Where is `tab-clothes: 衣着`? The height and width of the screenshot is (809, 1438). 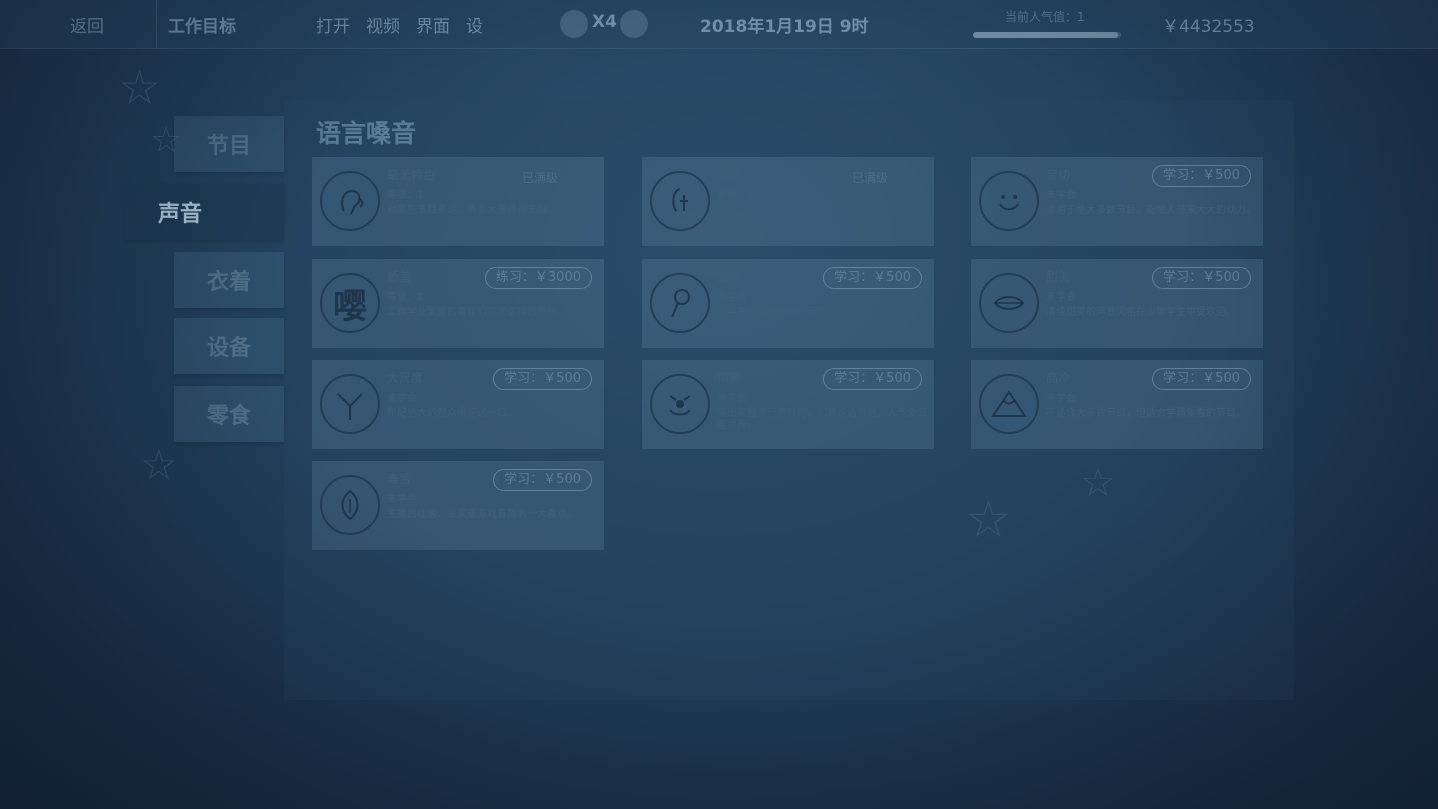 tab-clothes: 衣着 is located at coordinates (229, 280).